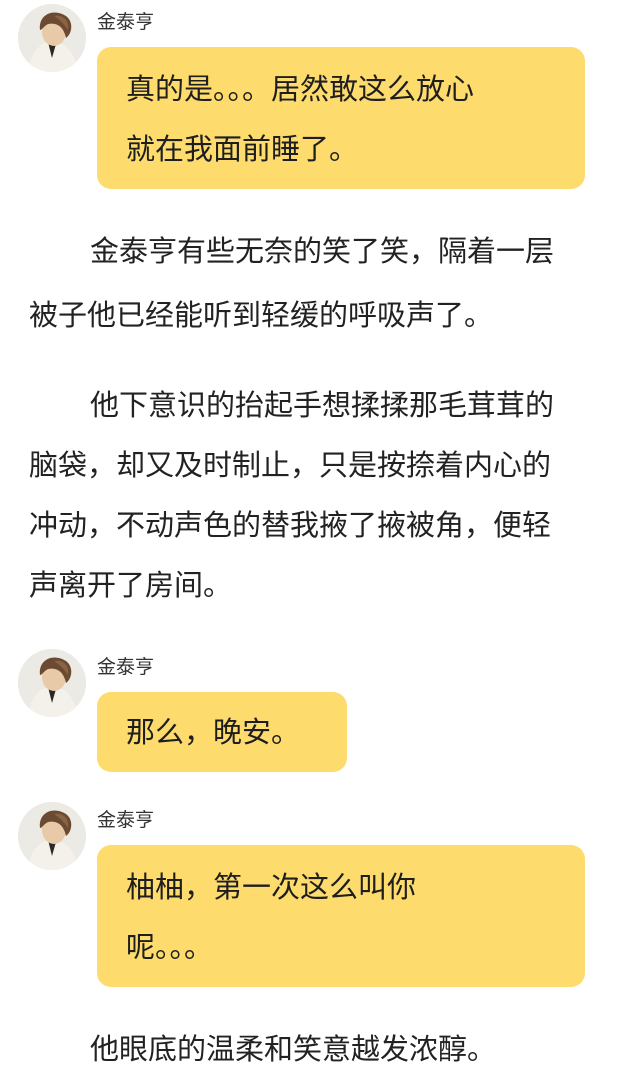 The width and height of the screenshot is (640, 1088). I want to click on message-text-line: 真的是。。。居然敢这么放心, so click(300, 89).